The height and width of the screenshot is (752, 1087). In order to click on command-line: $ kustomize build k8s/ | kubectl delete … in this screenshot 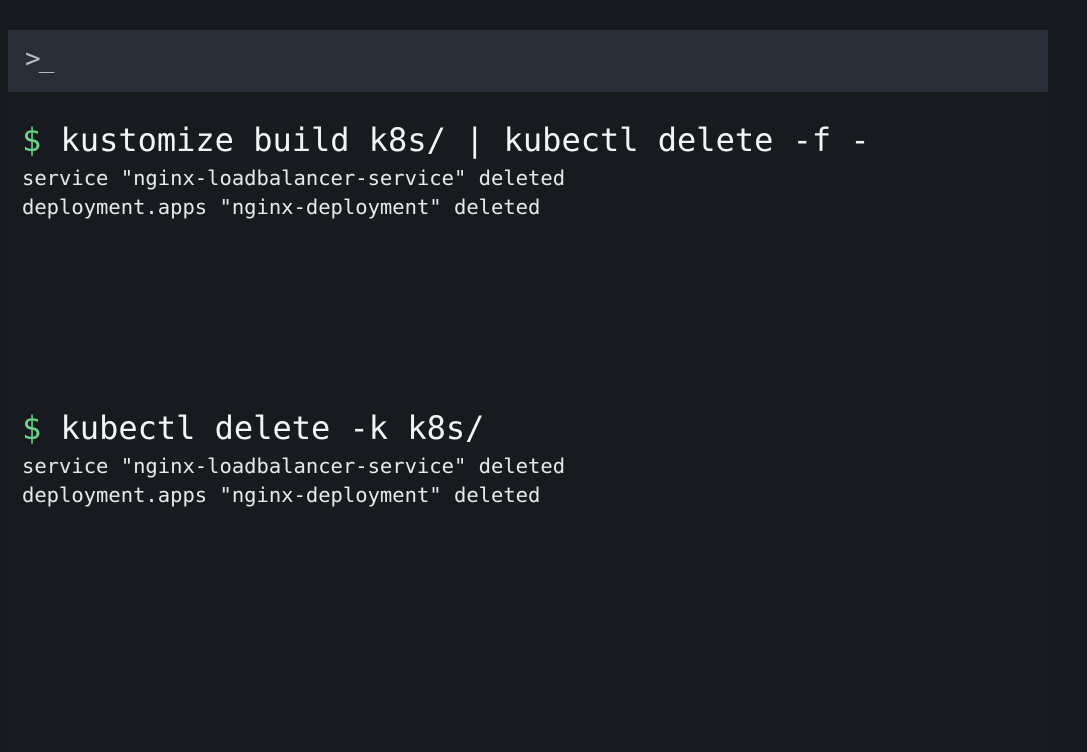, I will do `click(446, 140)`.